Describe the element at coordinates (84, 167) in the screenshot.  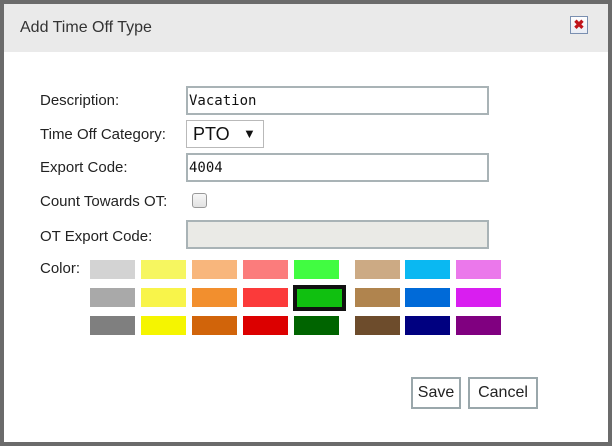
I see `export-code-label: Export Code:` at that location.